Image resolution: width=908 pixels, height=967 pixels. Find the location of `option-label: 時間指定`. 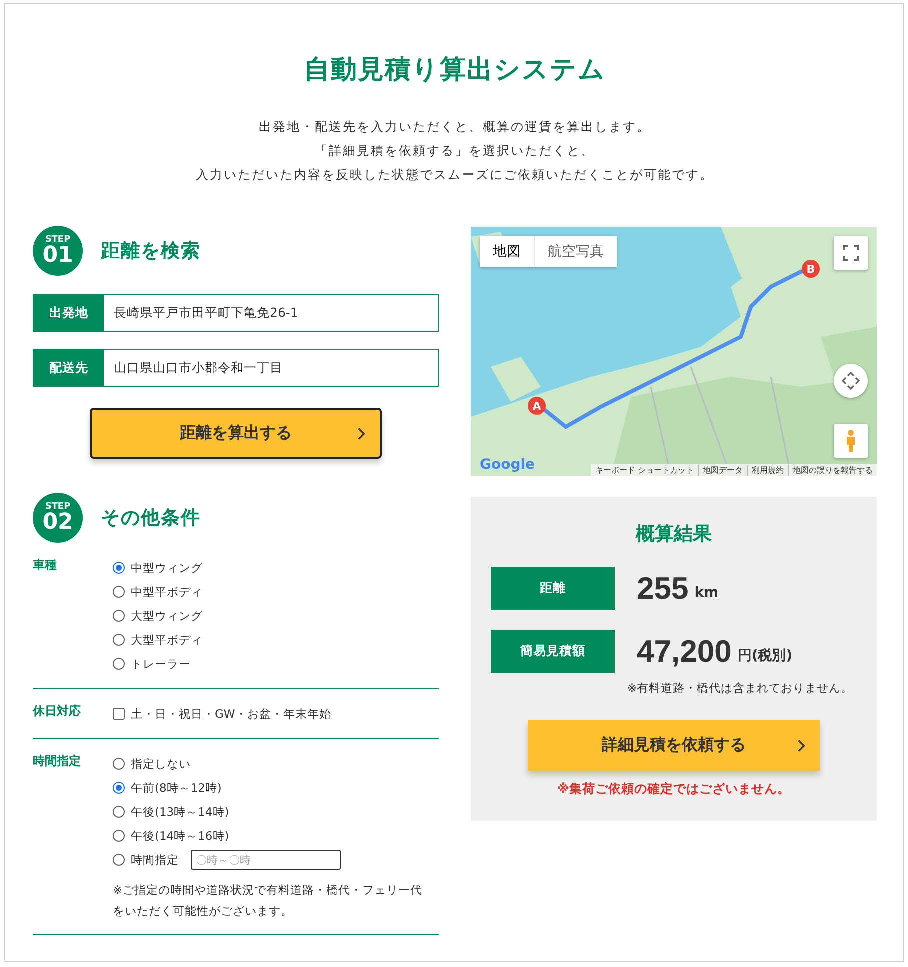

option-label: 時間指定 is located at coordinates (155, 860).